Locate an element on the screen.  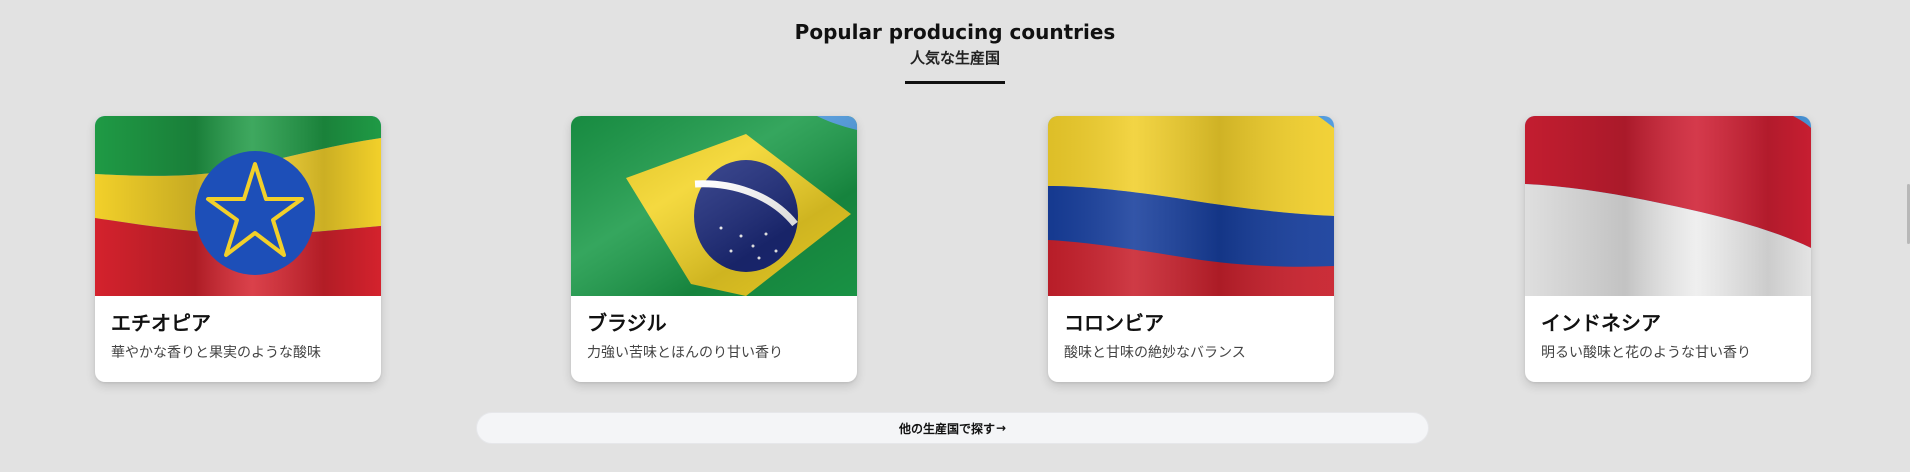
section-header: Popular producing countries 人気な生産国 is located at coordinates (955, 51).